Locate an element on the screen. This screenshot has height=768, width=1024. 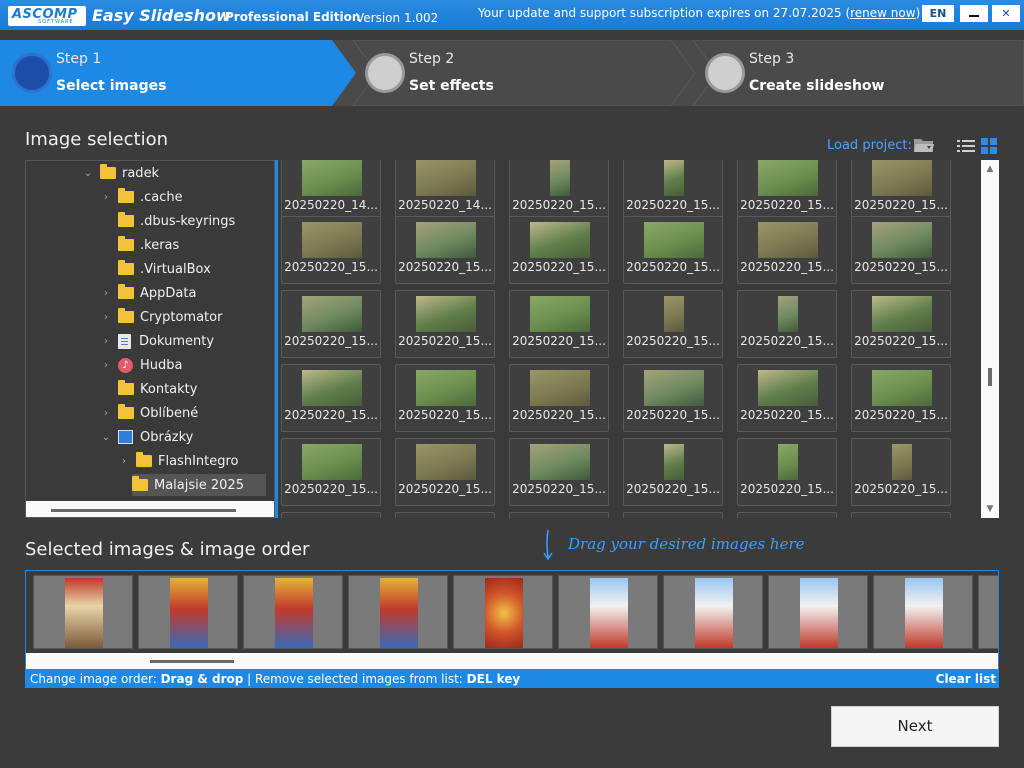
tree-item: .dbus-keyrings is located at coordinates (167, 221).